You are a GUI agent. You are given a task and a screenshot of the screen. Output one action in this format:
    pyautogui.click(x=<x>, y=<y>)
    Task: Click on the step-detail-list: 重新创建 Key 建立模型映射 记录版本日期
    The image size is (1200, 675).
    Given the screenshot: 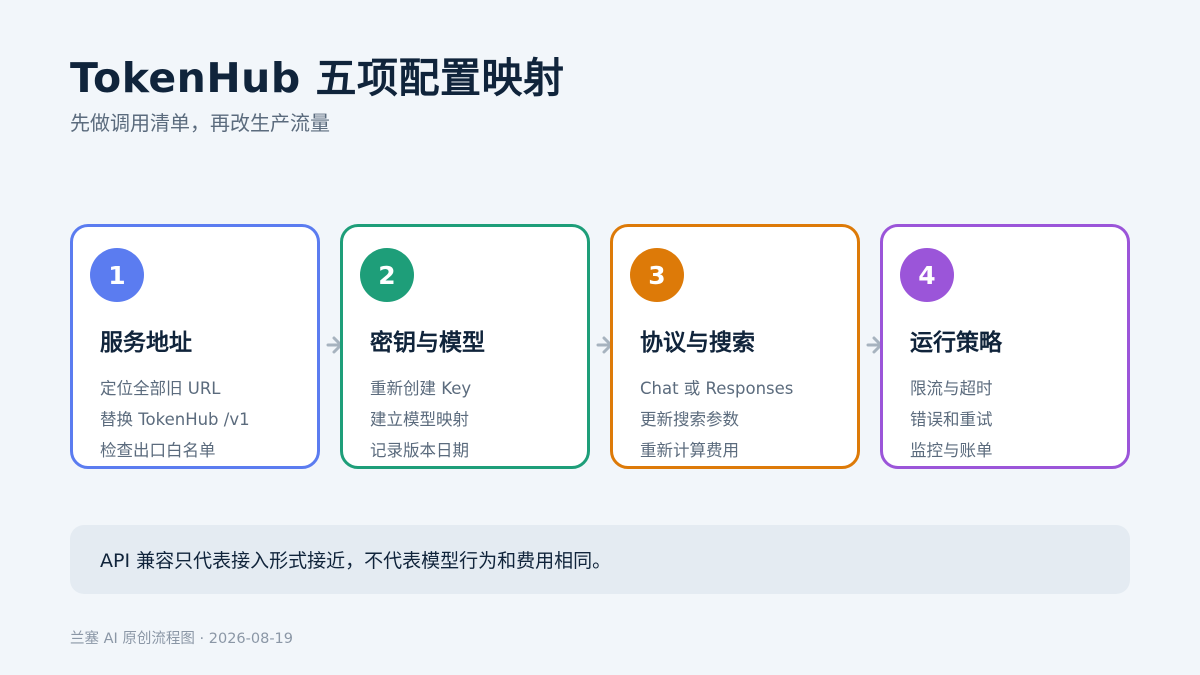 What is the action you would take?
    pyautogui.click(x=420, y=419)
    